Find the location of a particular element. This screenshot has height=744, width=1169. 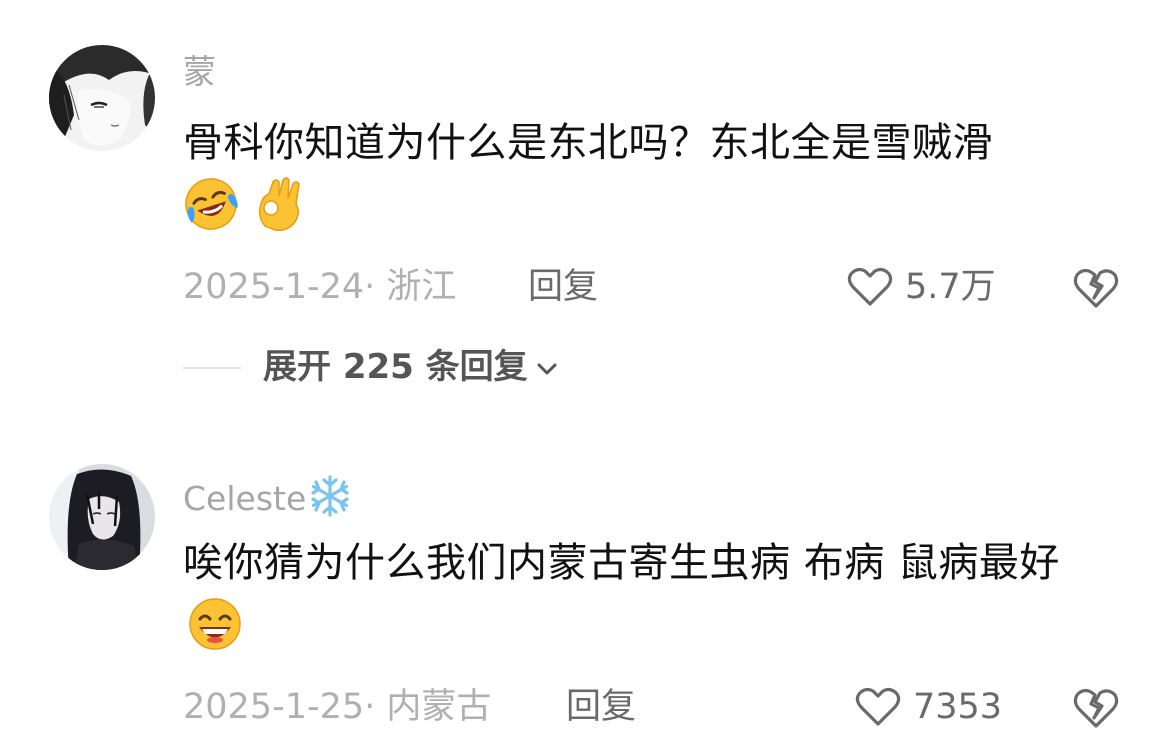

like-button: 5.7万 is located at coordinates (927, 287).